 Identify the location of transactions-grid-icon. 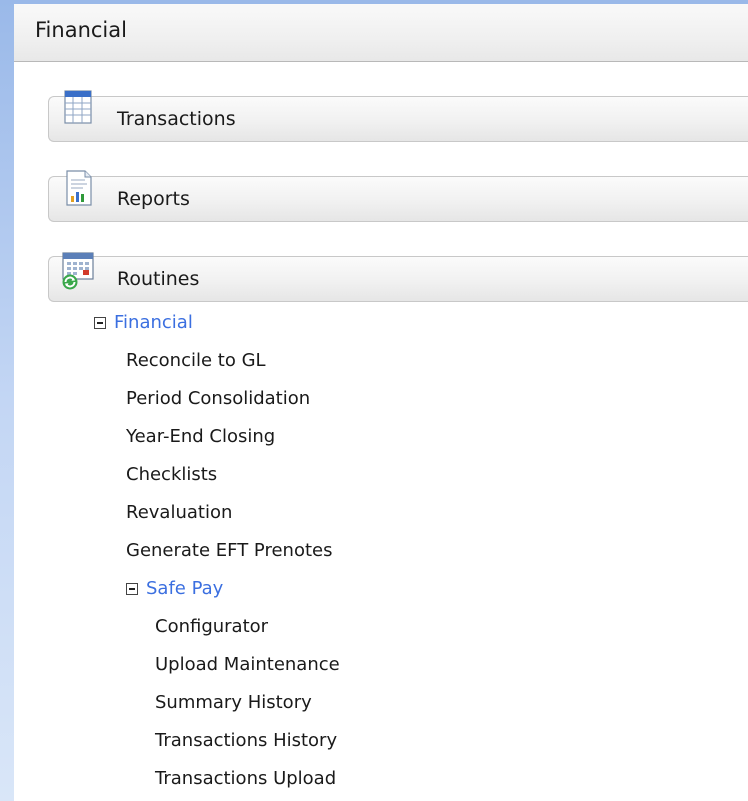
(78, 107).